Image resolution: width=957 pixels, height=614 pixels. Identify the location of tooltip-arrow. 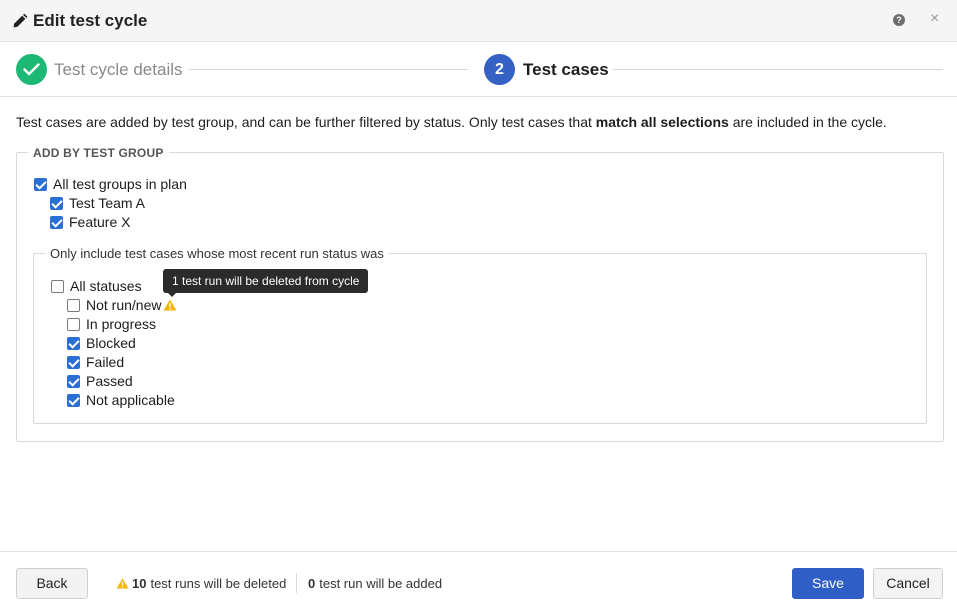
(172, 294).